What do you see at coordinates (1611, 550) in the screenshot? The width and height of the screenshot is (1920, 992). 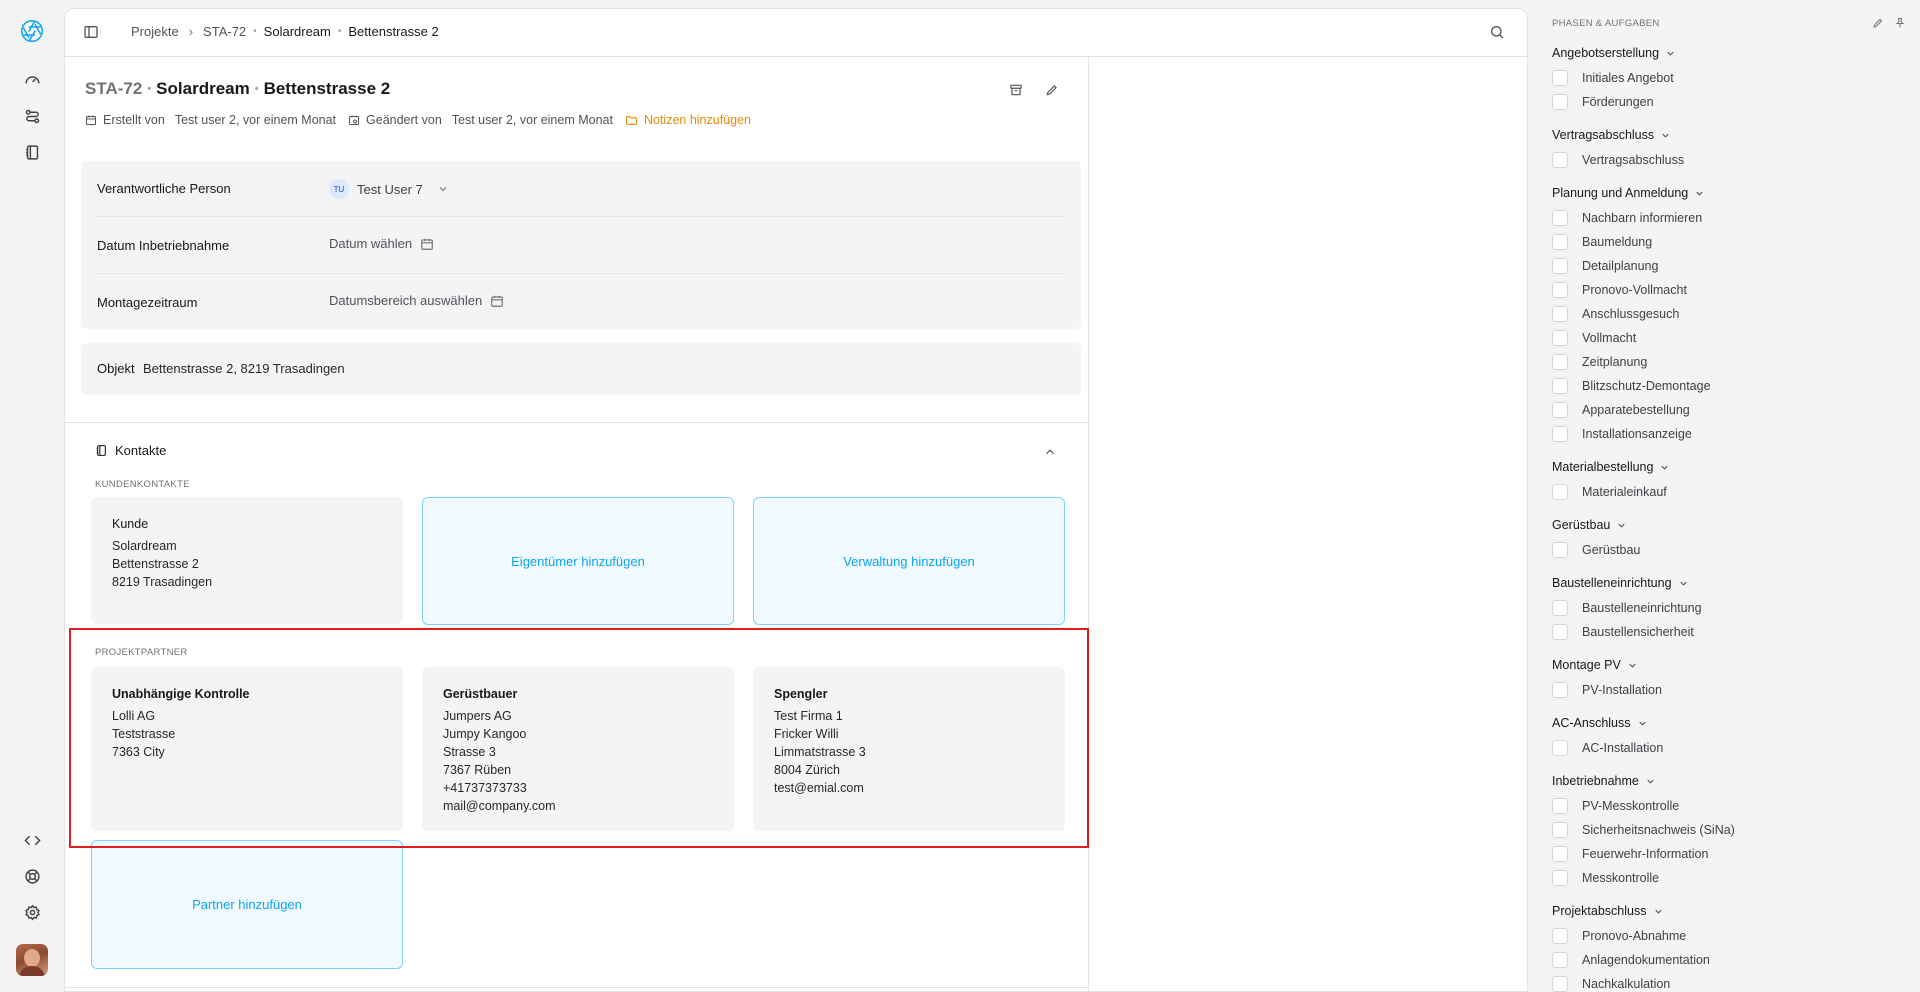 I see `task-label: Gerüstbau` at bounding box center [1611, 550].